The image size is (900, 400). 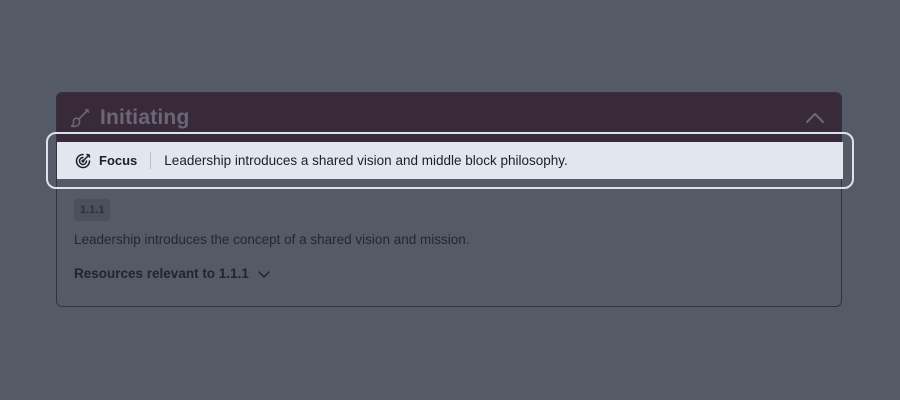 I want to click on brush-icon, so click(x=80, y=118).